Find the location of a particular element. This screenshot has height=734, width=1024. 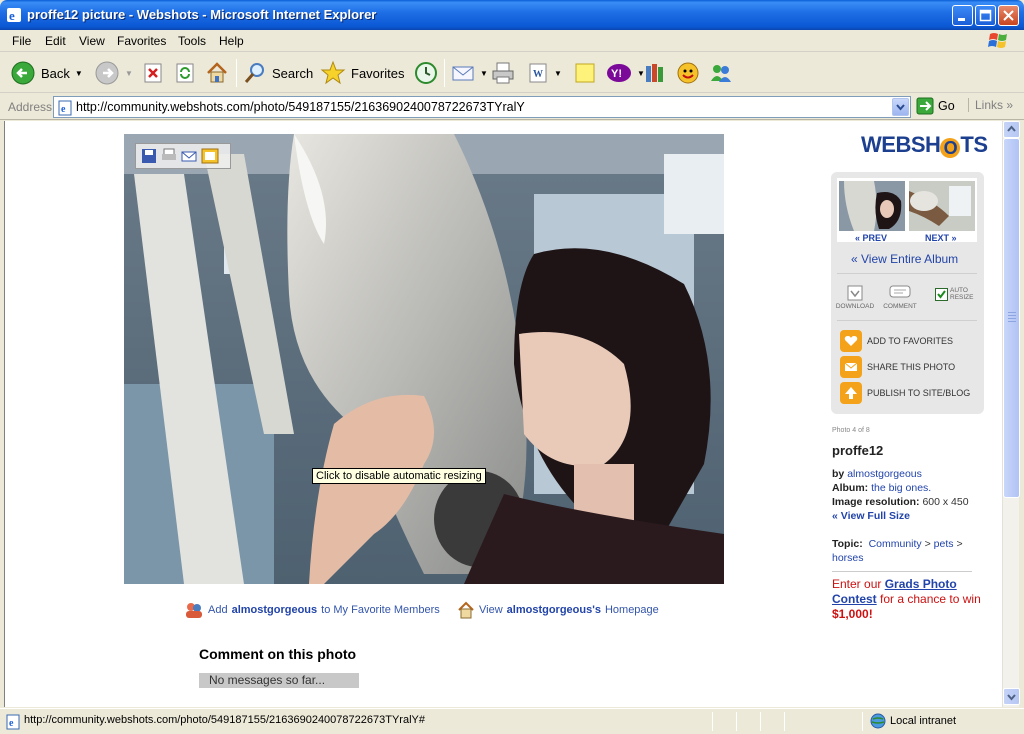

home-button is located at coordinates (217, 73).